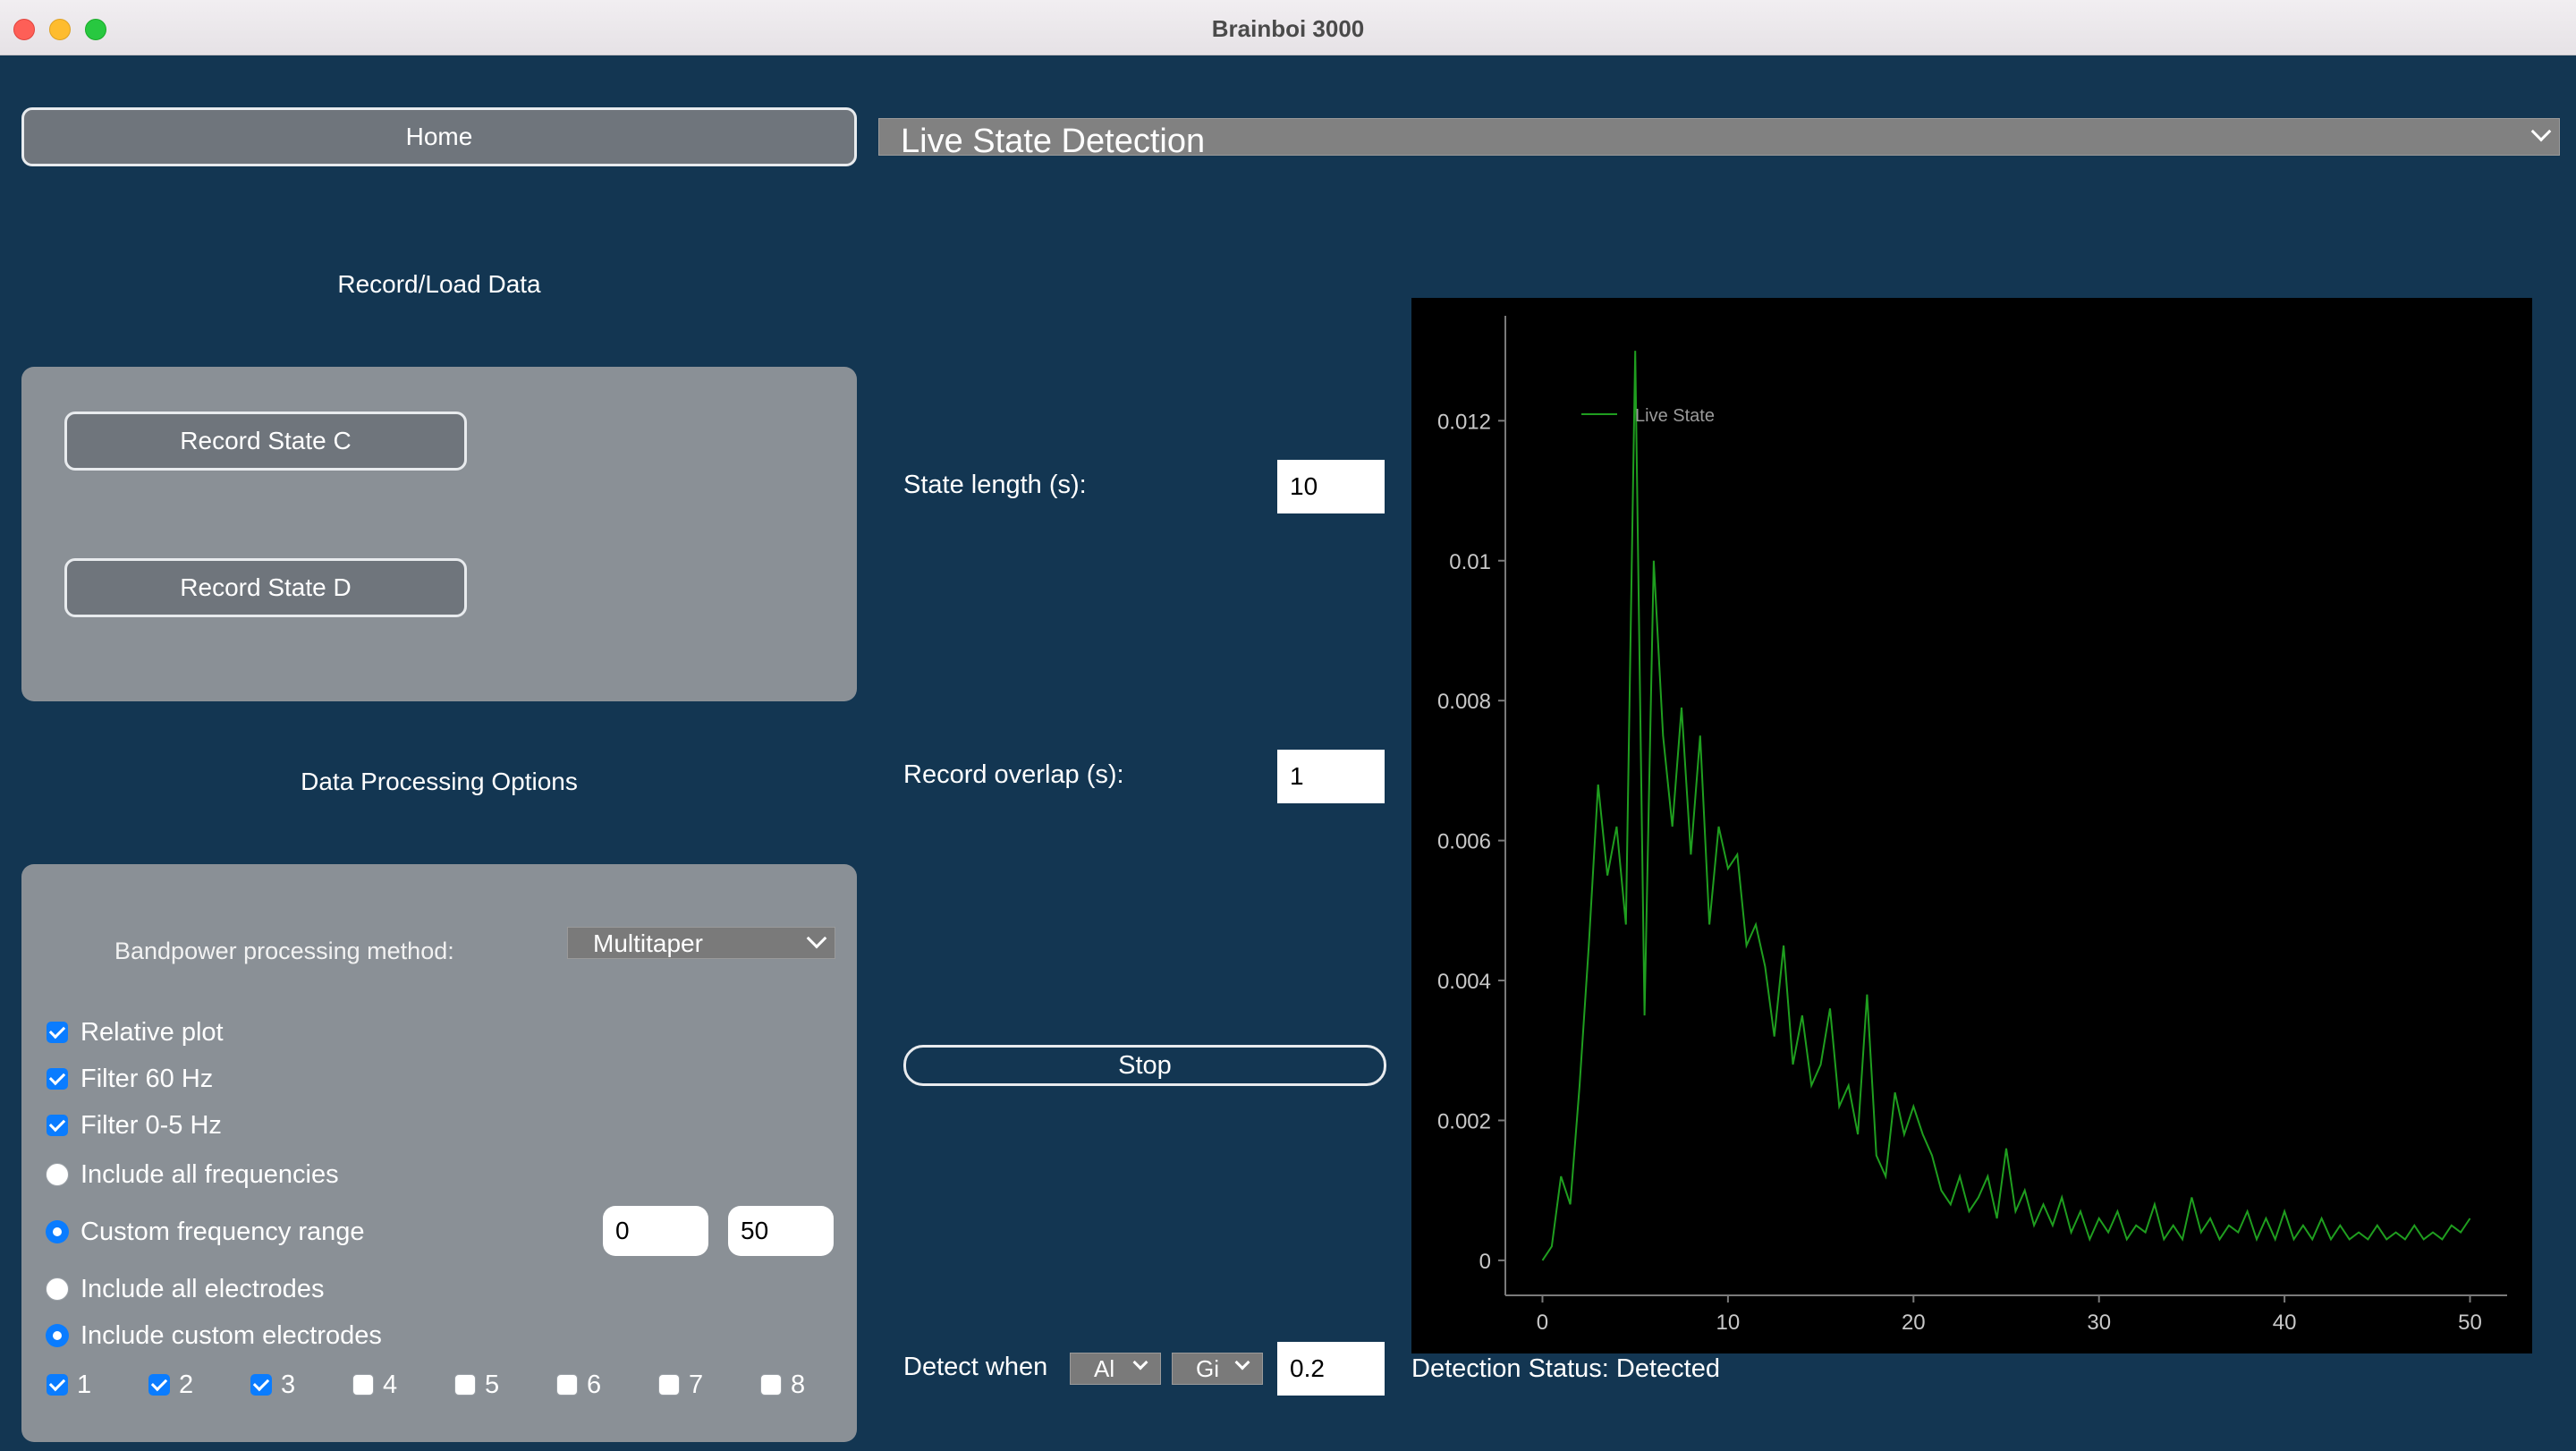  I want to click on record-overlap-label: Record overlap (s):, so click(1013, 774).